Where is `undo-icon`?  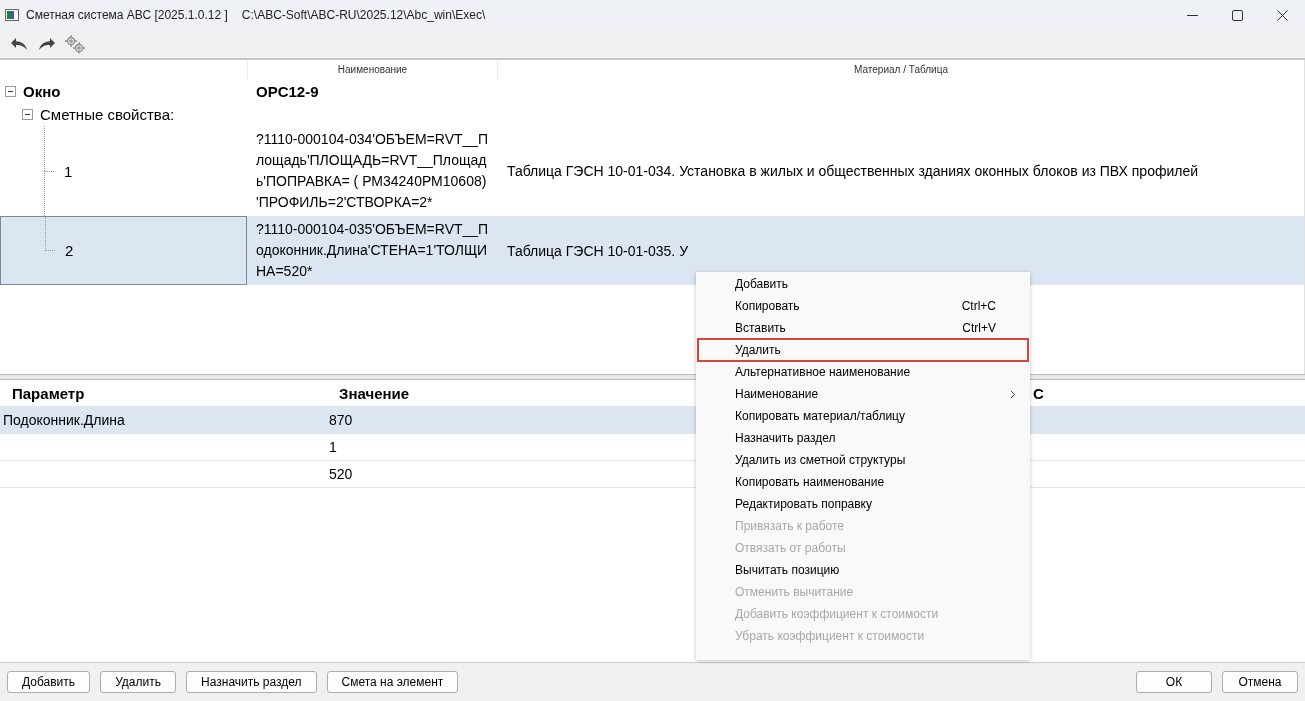
undo-icon is located at coordinates (19, 44).